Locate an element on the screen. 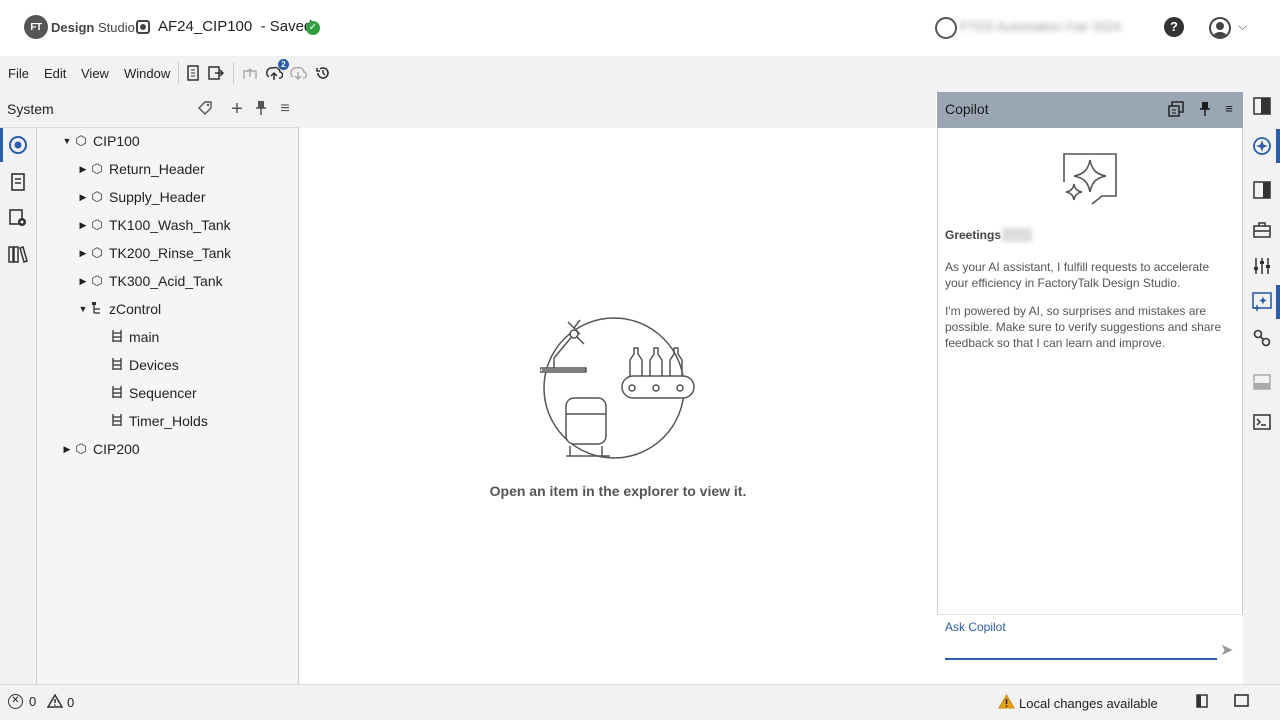 The height and width of the screenshot is (720, 1280). panel-menu-icon: ≡ is located at coordinates (285, 109).